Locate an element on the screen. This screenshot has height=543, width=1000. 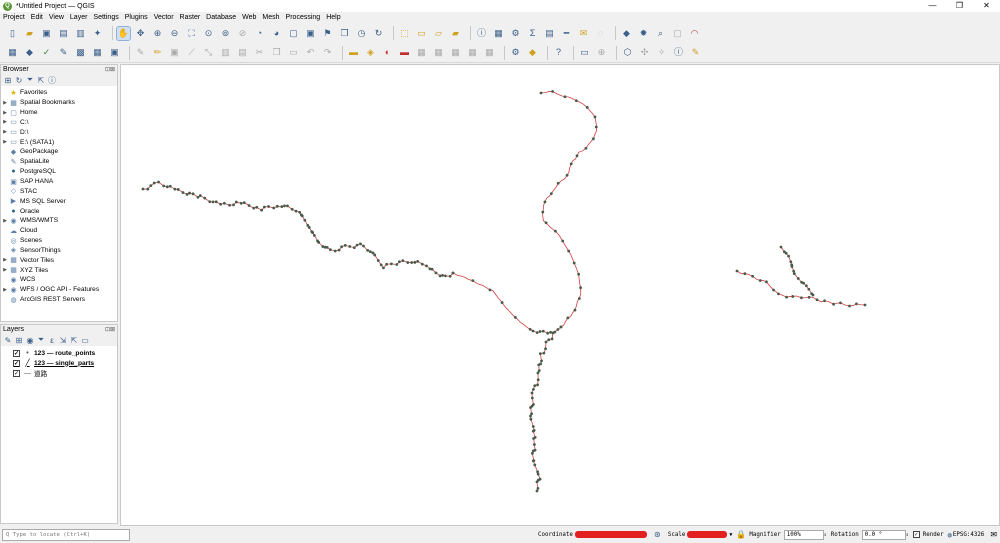
minimize-icon: — is located at coordinates (932, 6).